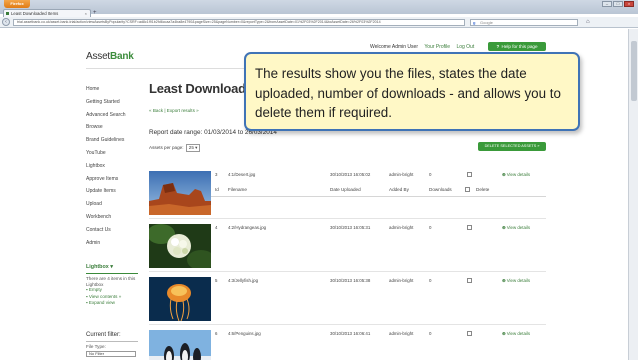 The width and height of the screenshot is (638, 360). I want to click on back-link: « Back, so click(156, 110).